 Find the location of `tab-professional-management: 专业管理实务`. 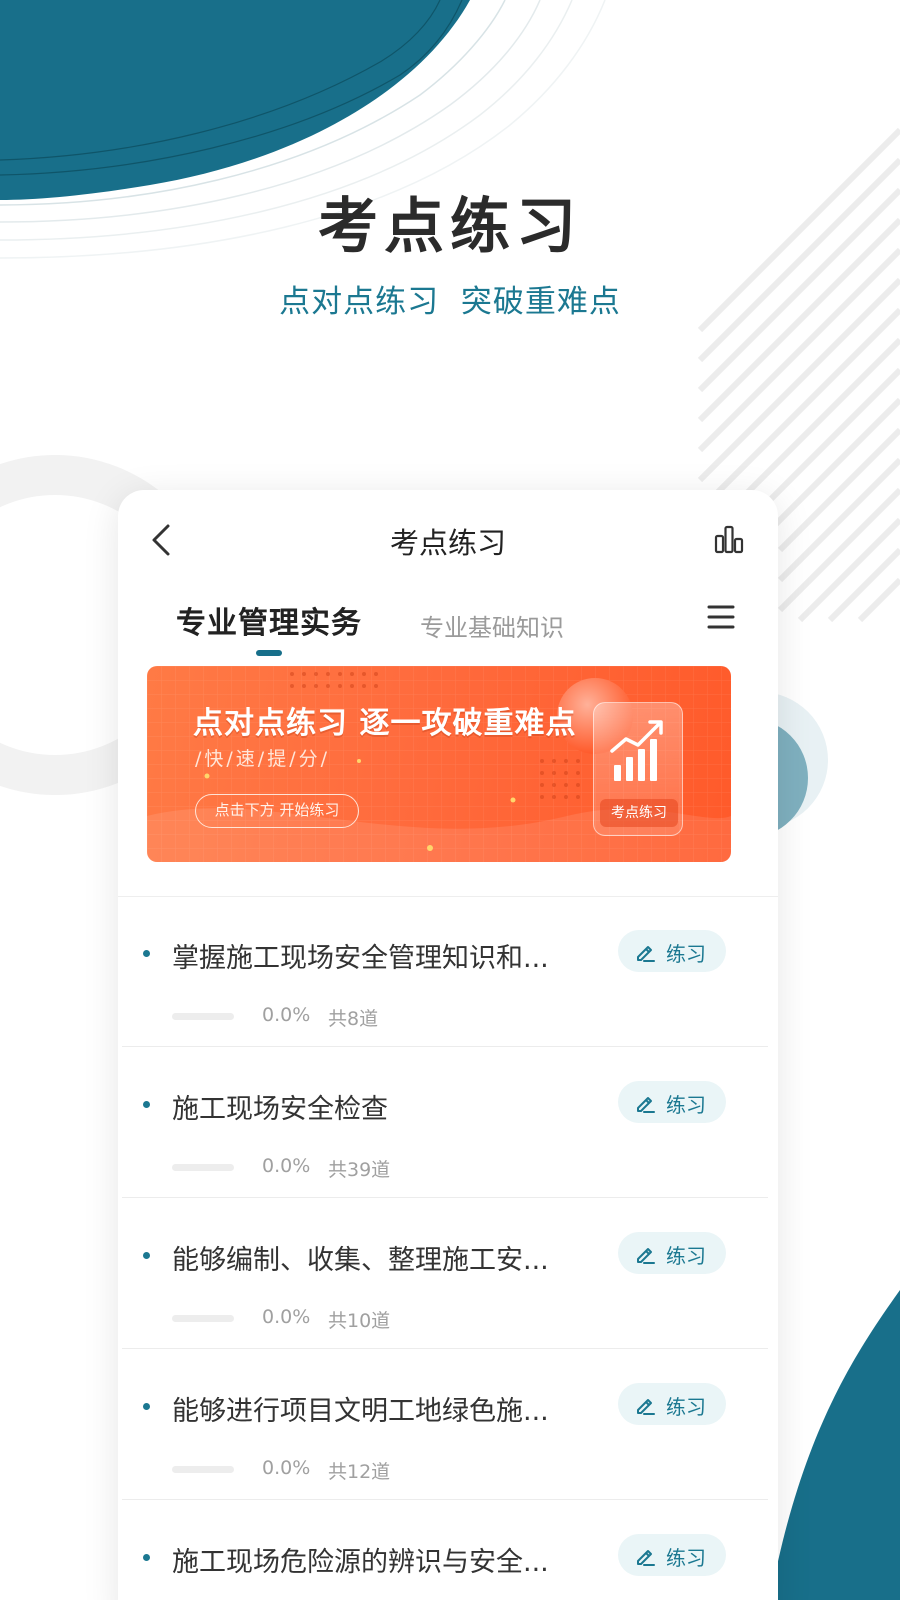

tab-professional-management: 专业管理实务 is located at coordinates (269, 620).